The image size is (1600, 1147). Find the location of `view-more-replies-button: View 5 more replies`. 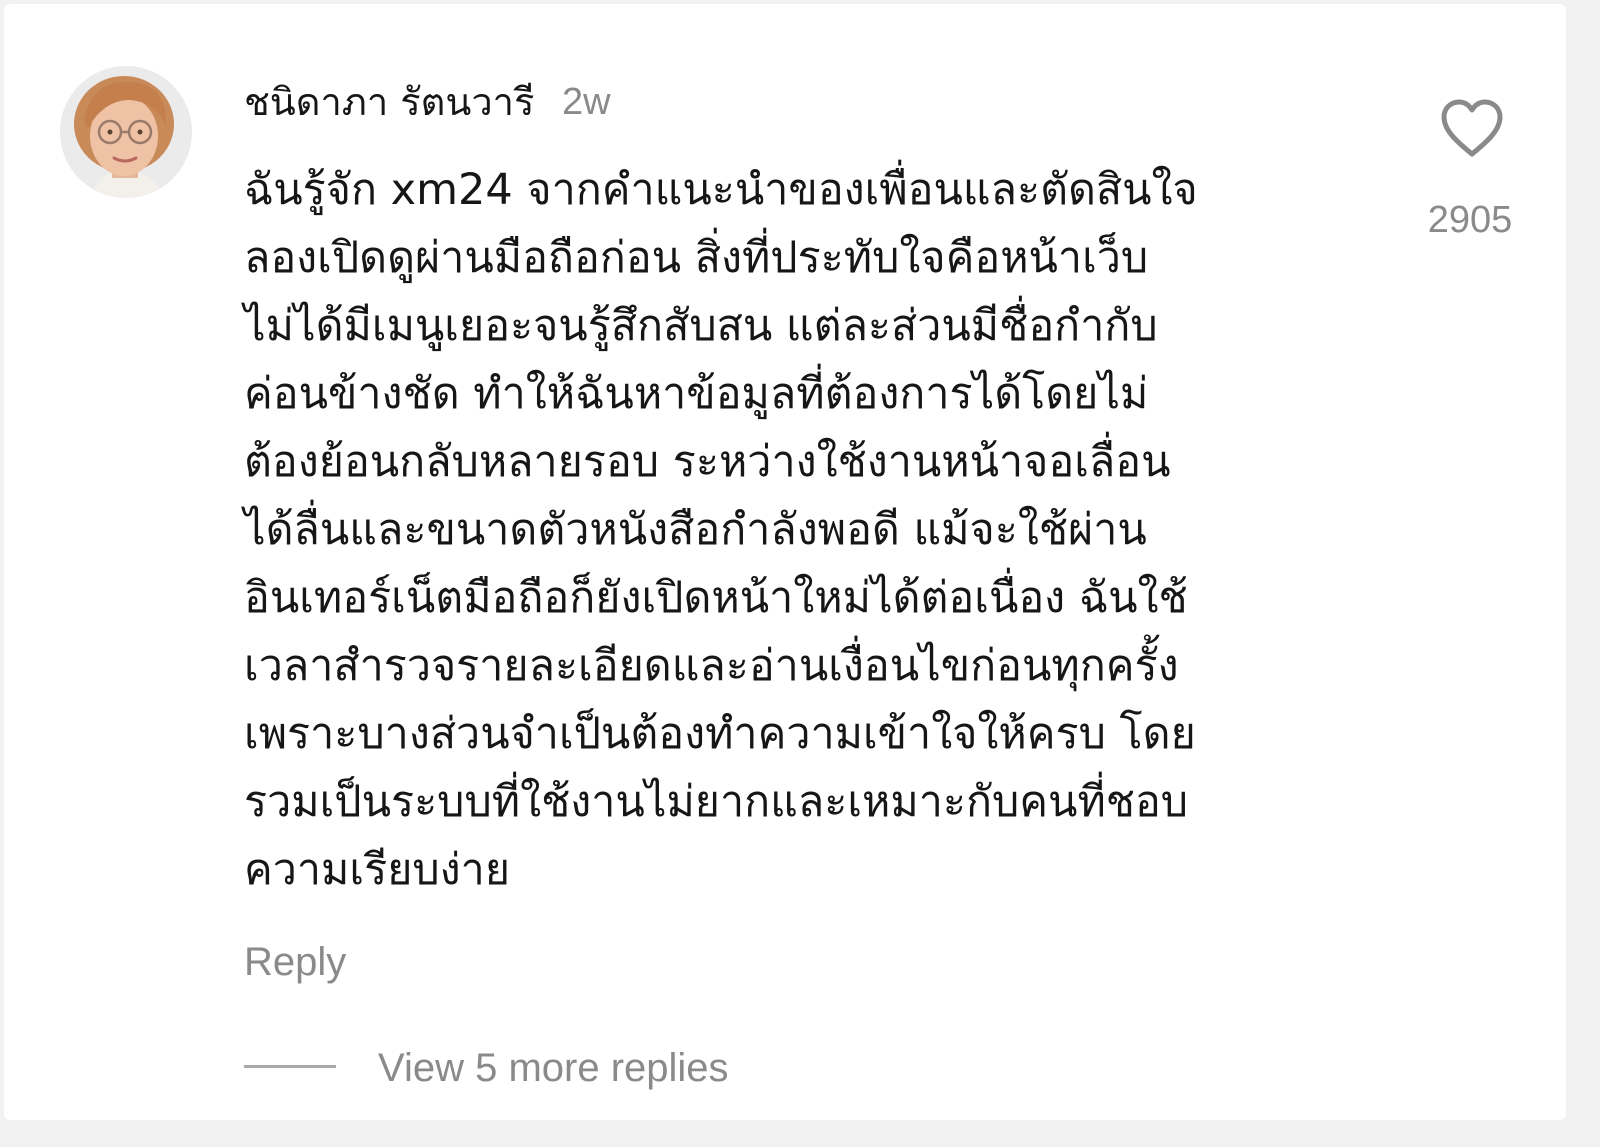

view-more-replies-button: View 5 more replies is located at coordinates (553, 1068).